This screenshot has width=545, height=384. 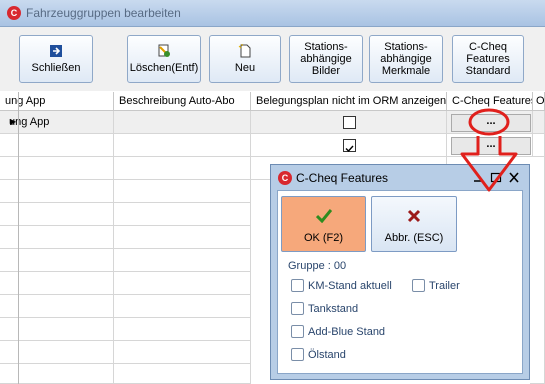 I want to click on ccheq-standard-button: C-Cheq Features Standard, so click(x=488, y=59).